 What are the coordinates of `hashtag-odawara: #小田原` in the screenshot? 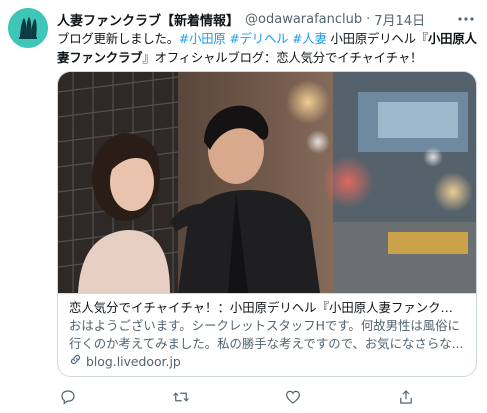 It's located at (202, 38).